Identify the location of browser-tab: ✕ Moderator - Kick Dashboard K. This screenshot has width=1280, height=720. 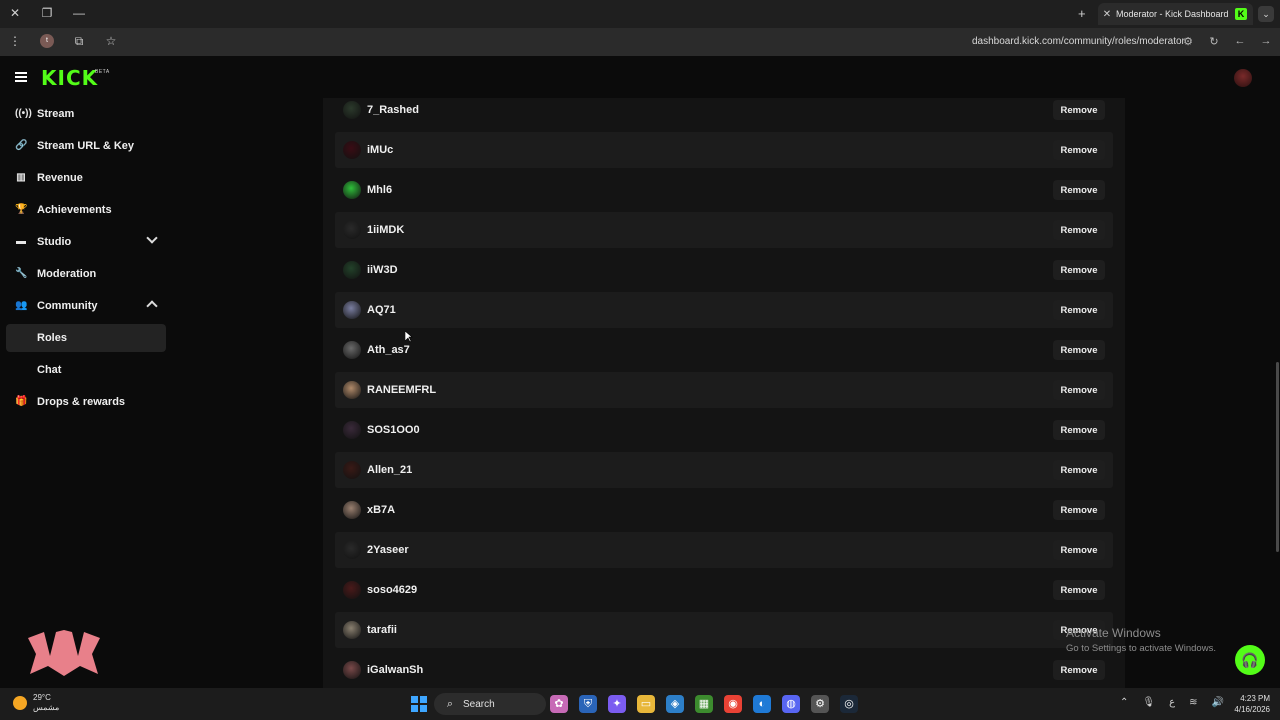
(1175, 14).